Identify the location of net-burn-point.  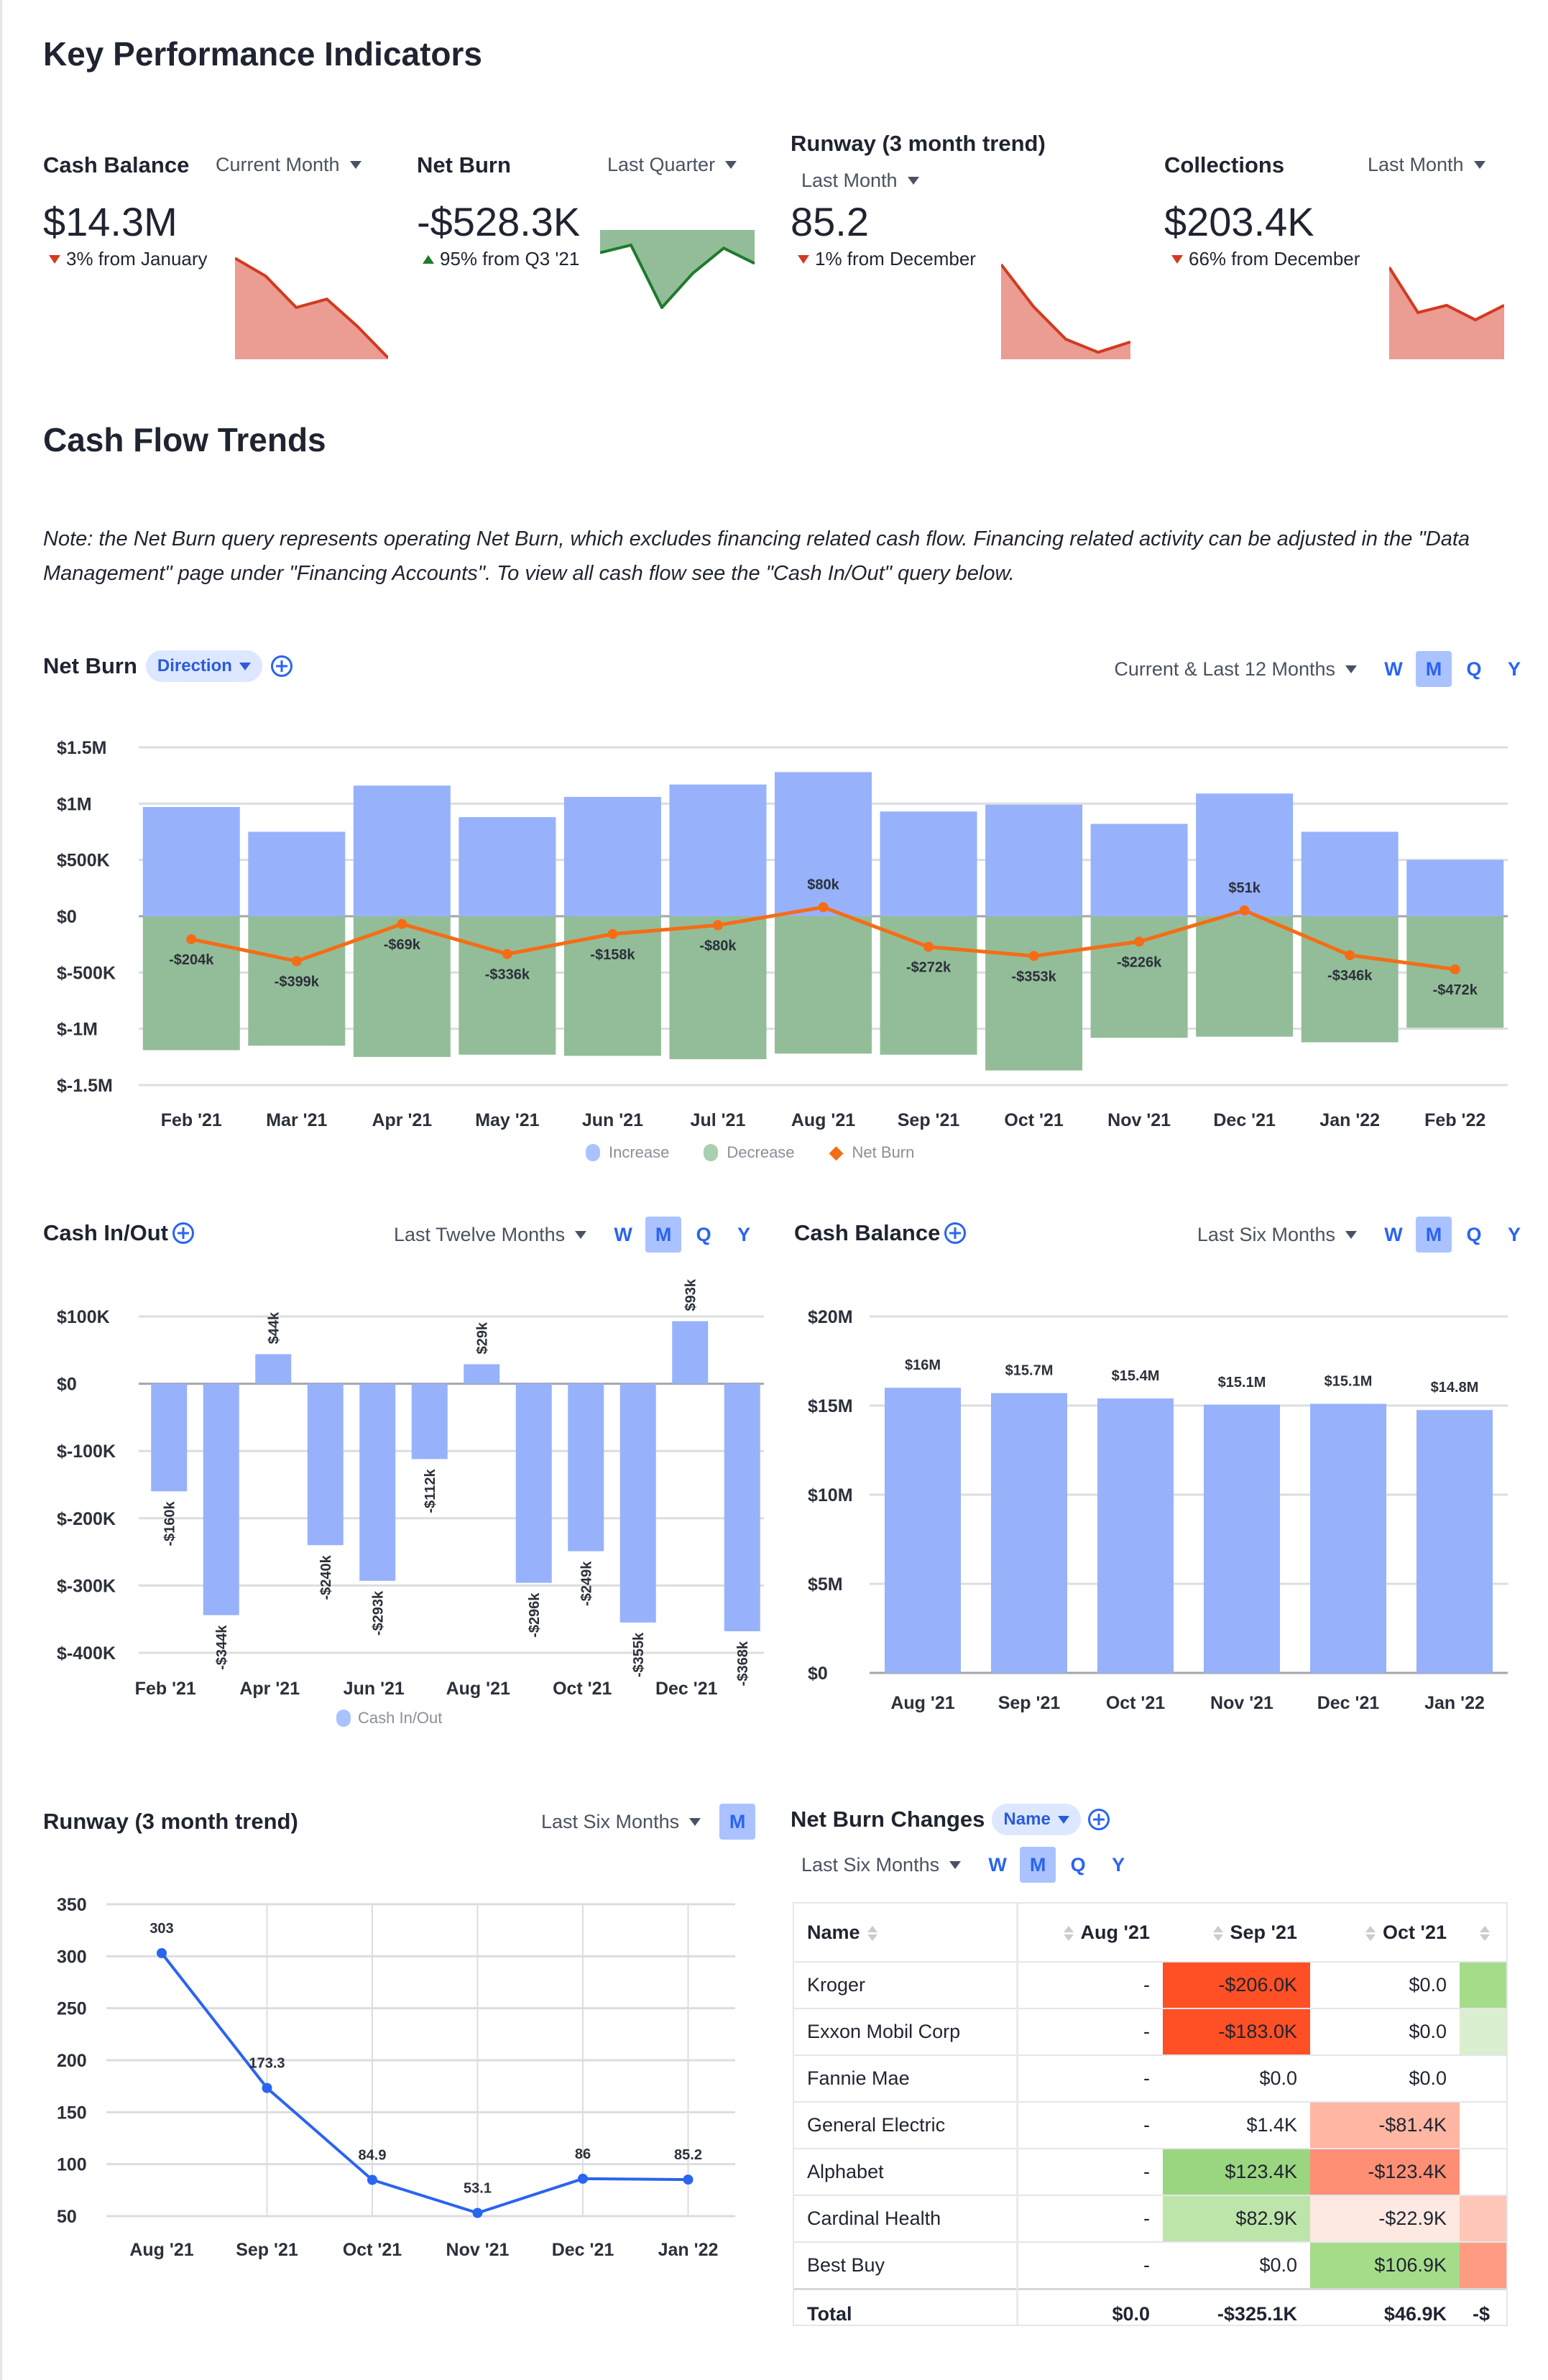
(1350, 955).